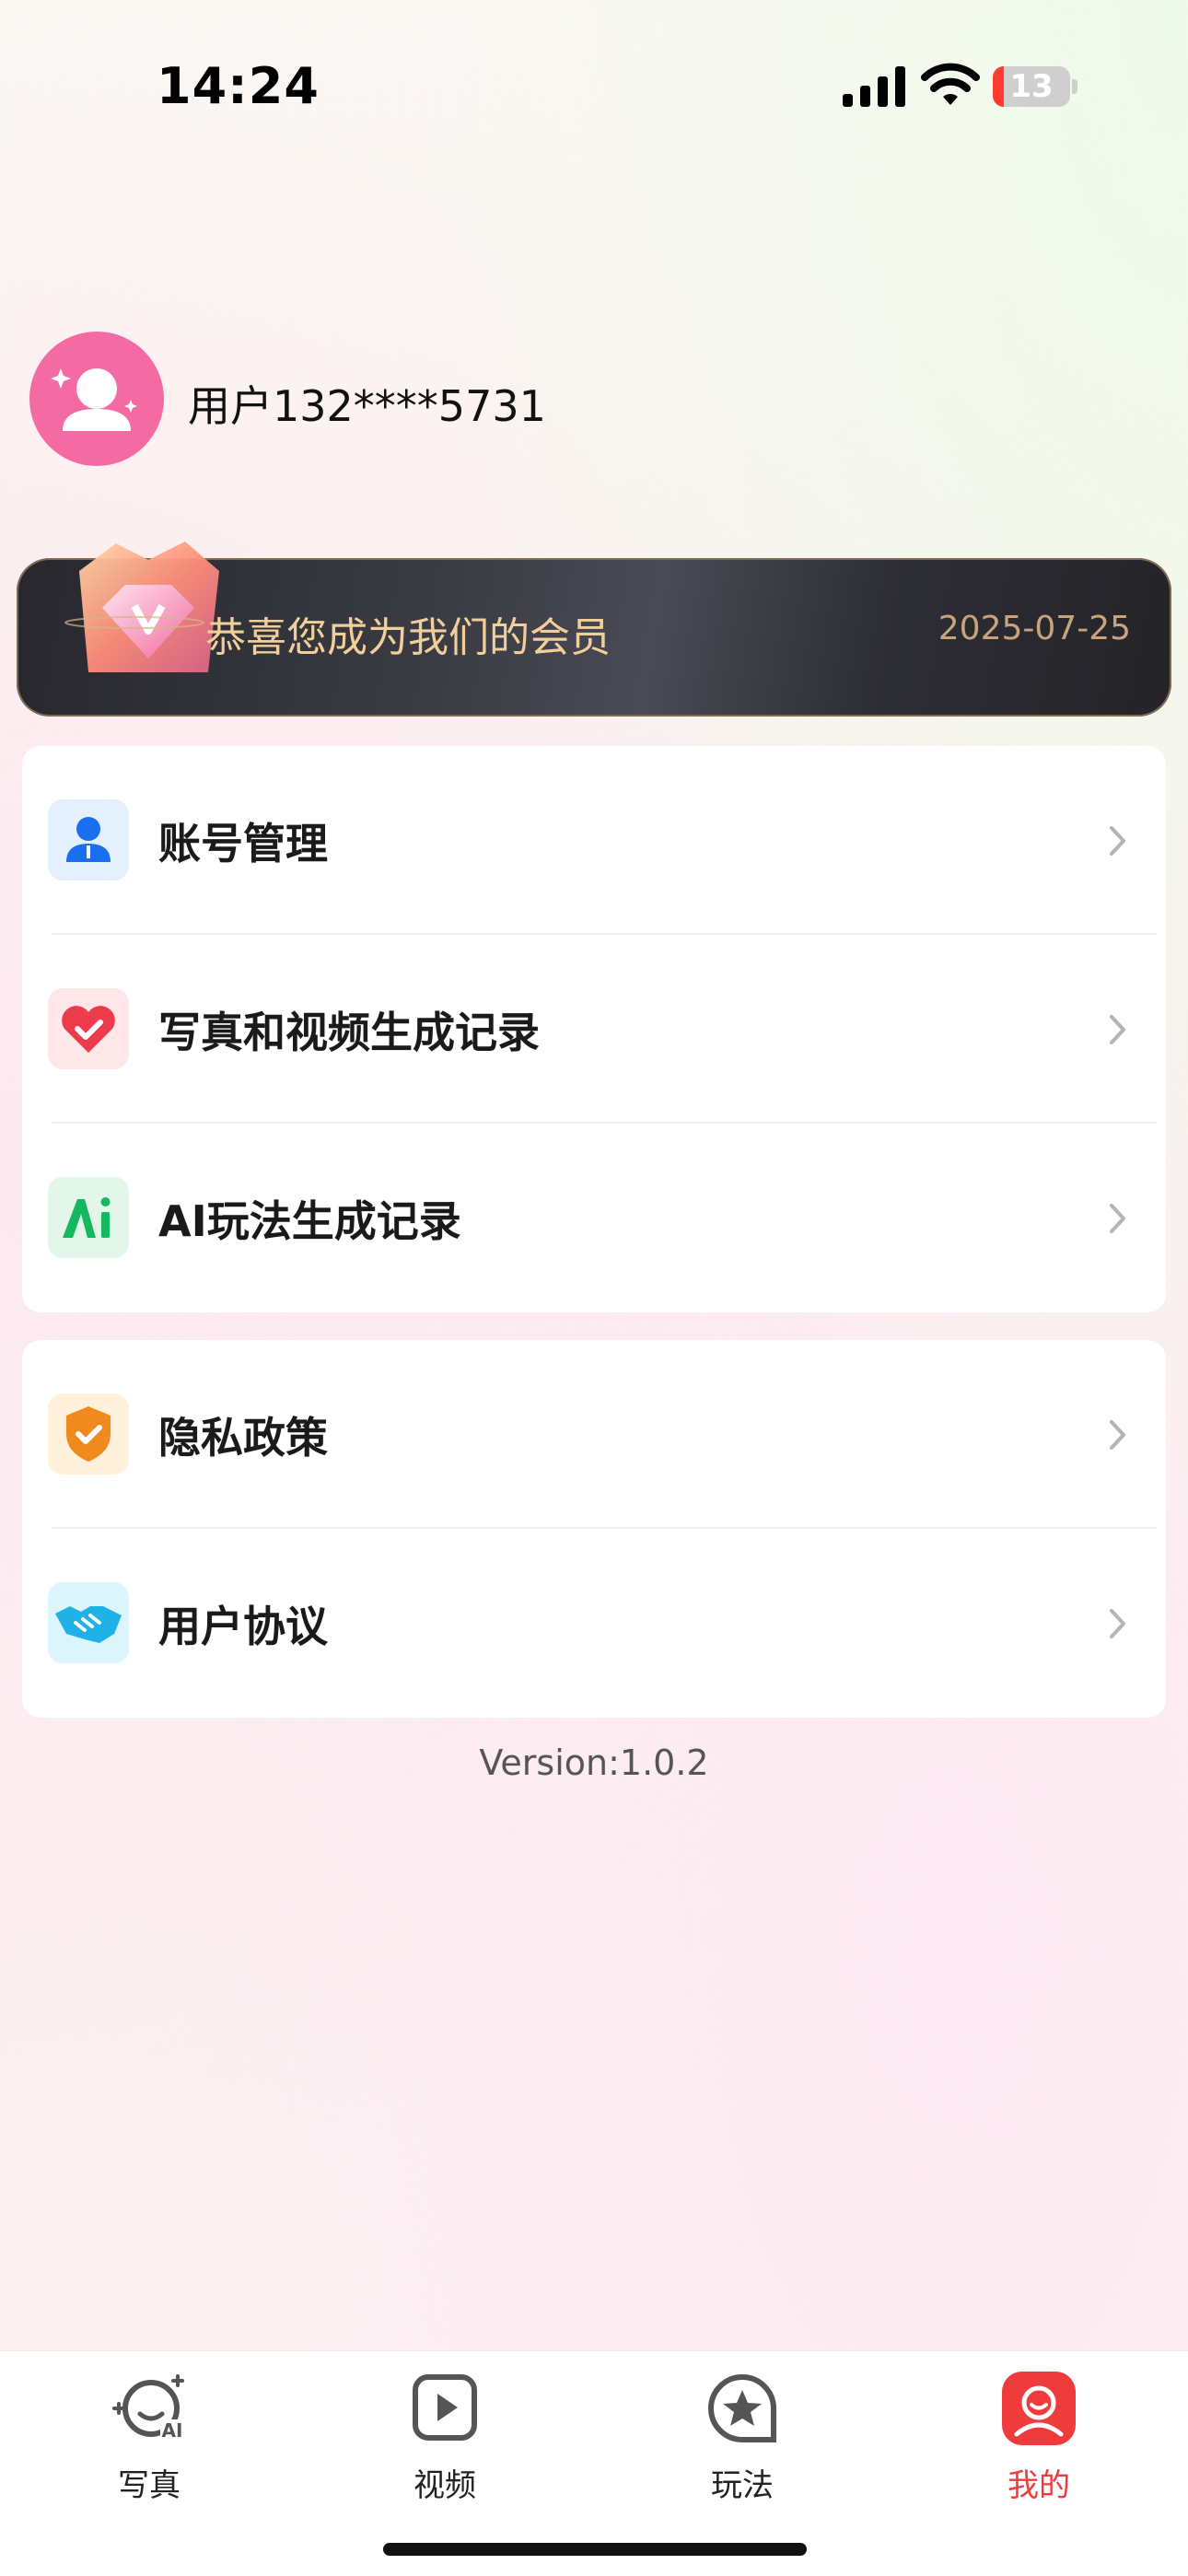 Image resolution: width=1188 pixels, height=2576 pixels. I want to click on tab-mine: 我的, so click(1039, 2441).